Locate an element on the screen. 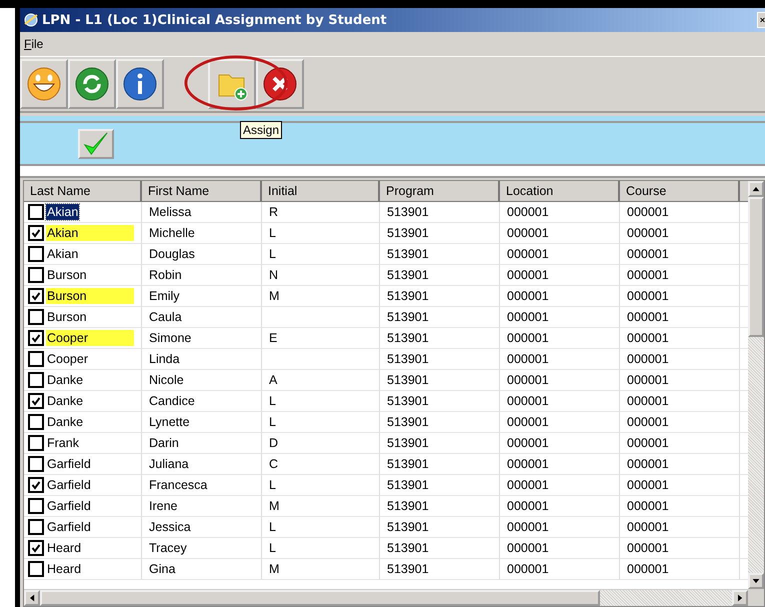  scroll-up-button is located at coordinates (756, 189).